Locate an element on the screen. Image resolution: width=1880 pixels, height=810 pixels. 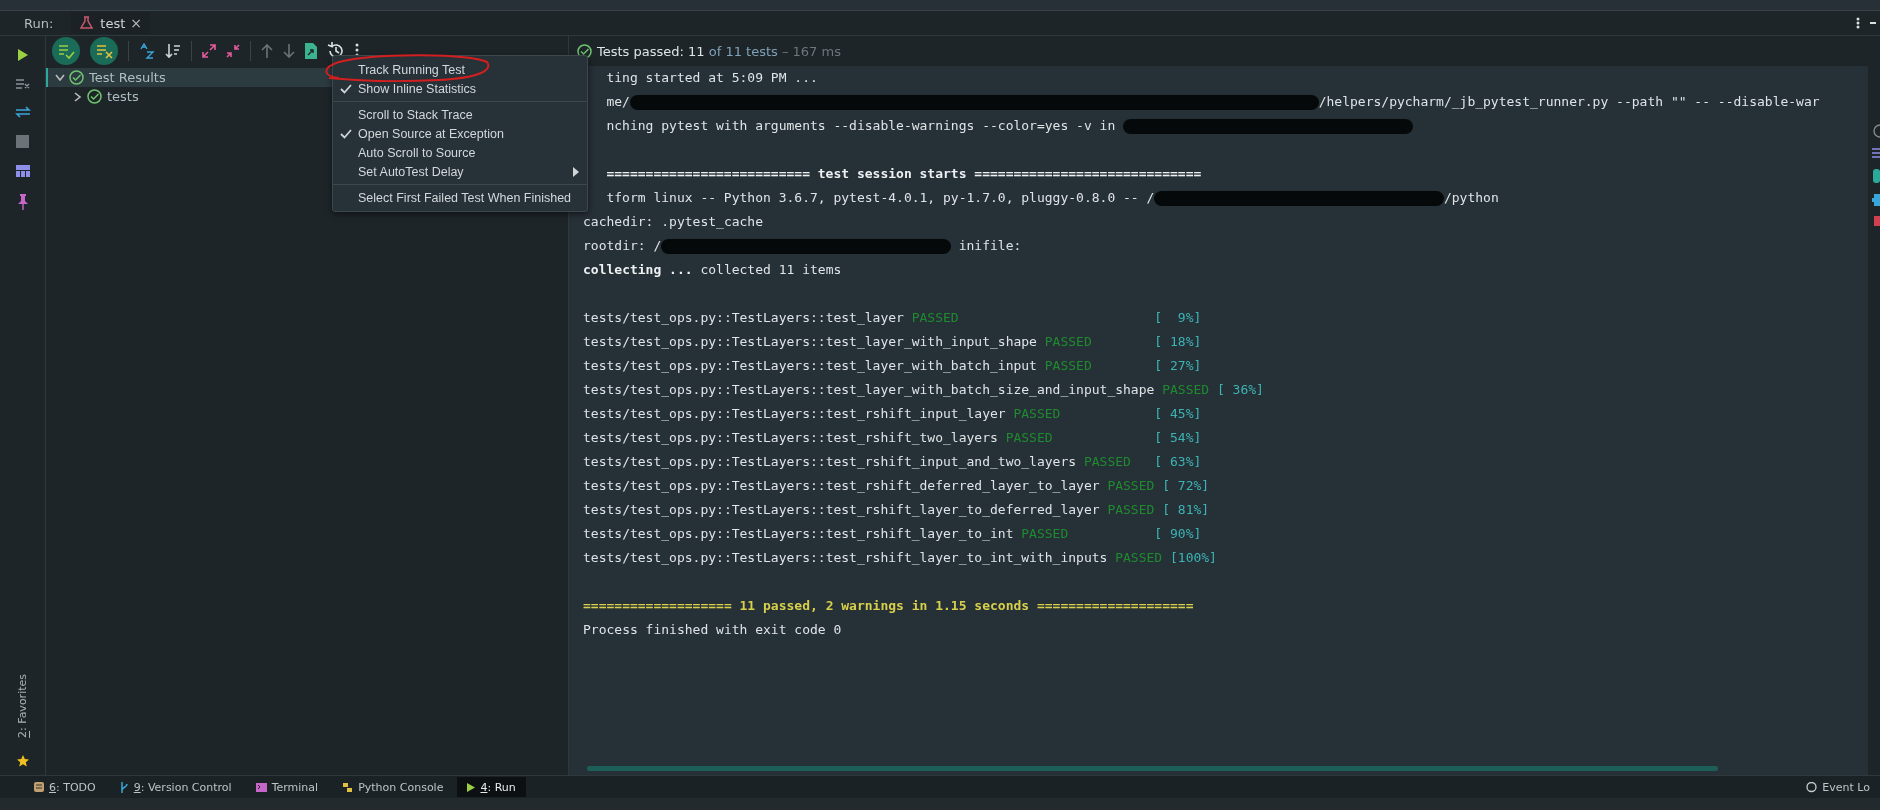
console-text: tests/test_ops.py::TestLayers::test_rshift_deferred_layer_to_layer is located at coordinates (841, 486).